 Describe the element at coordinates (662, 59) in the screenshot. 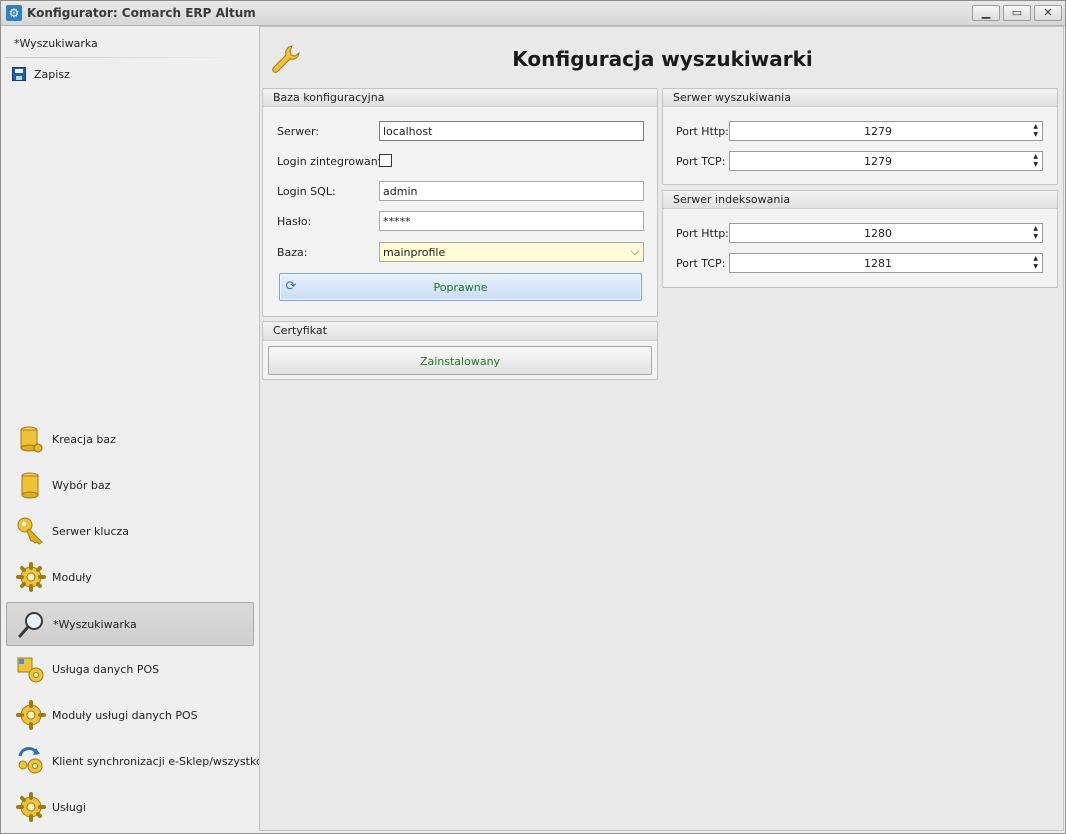

I see `page-title: Konfiguracja wyszukiwarki` at that location.